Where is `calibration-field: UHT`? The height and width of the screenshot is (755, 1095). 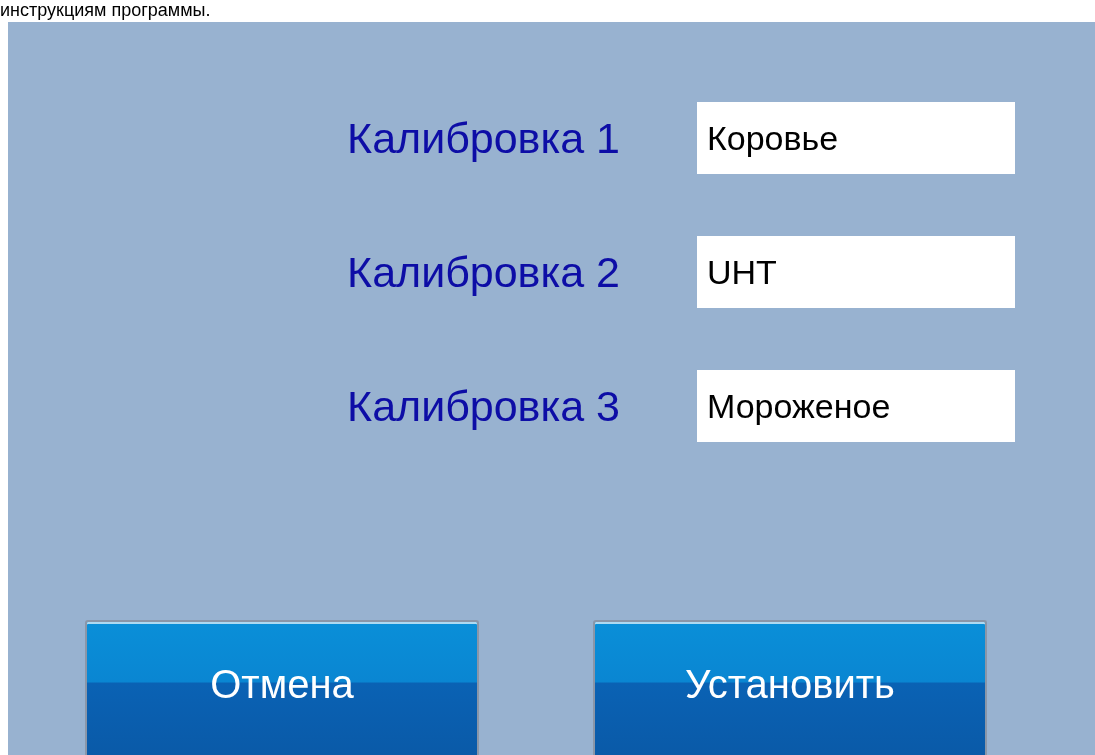 calibration-field: UHT is located at coordinates (856, 272).